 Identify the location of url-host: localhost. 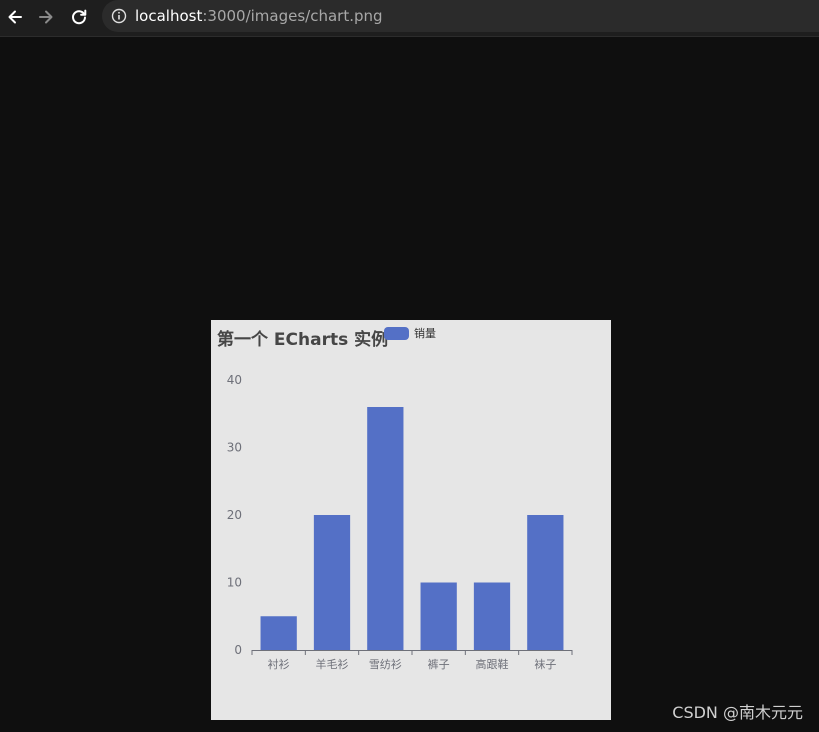
(169, 16).